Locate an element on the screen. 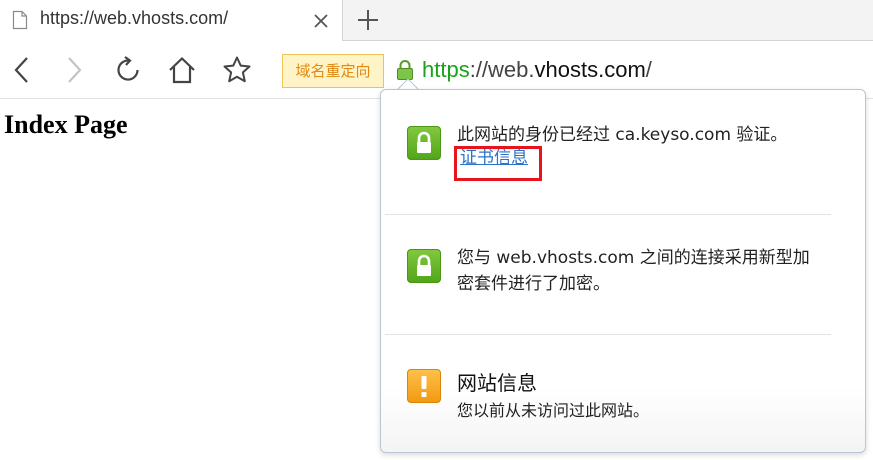 The image size is (873, 460). exclamation-icon is located at coordinates (424, 386).